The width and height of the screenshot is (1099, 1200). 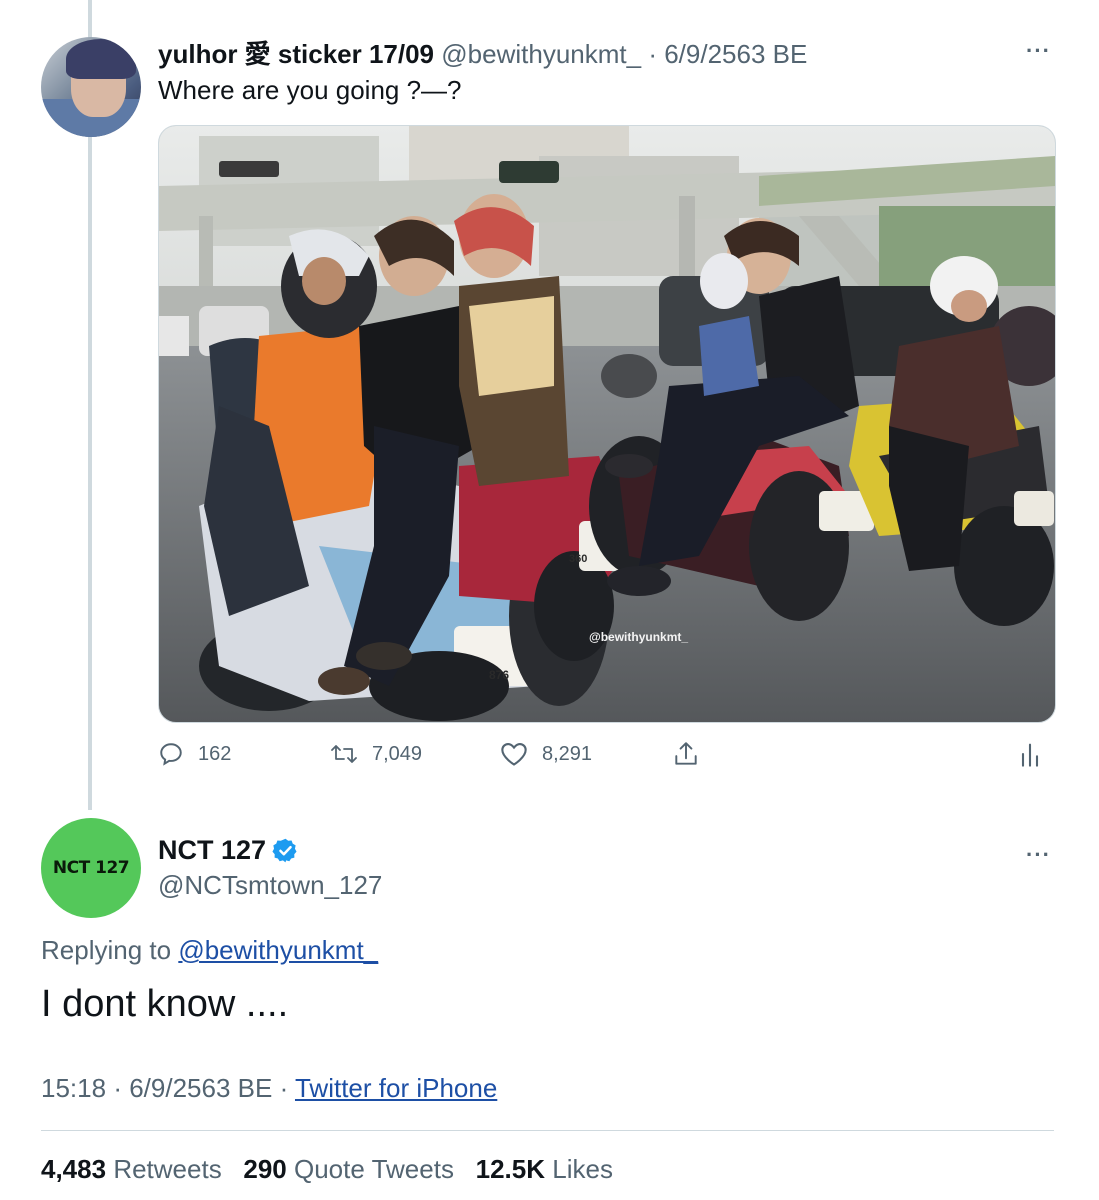 What do you see at coordinates (270, 885) in the screenshot?
I see `user-handle: @NCTsmtown_127` at bounding box center [270, 885].